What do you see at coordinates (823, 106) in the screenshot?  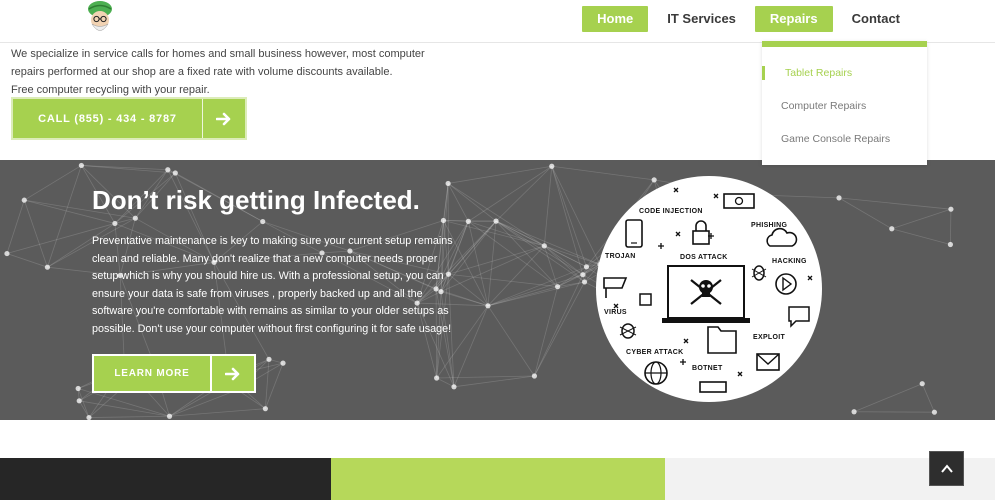 I see `dropdown-item-computer-repairs: Computer Repairs` at bounding box center [823, 106].